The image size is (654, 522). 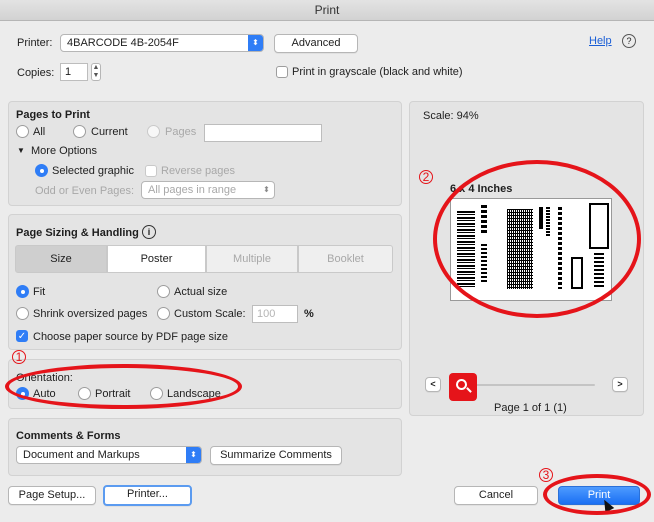 What do you see at coordinates (201, 292) in the screenshot?
I see `actual-size-label: Actual size` at bounding box center [201, 292].